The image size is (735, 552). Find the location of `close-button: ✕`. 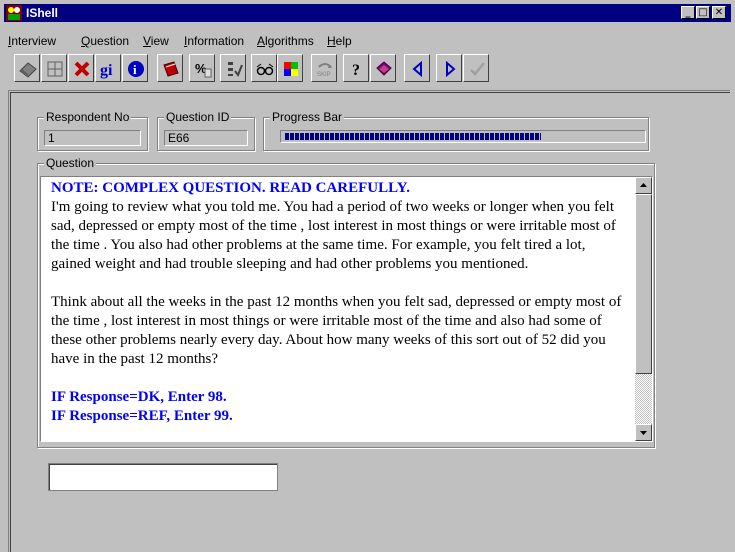

close-button: ✕ is located at coordinates (719, 12).